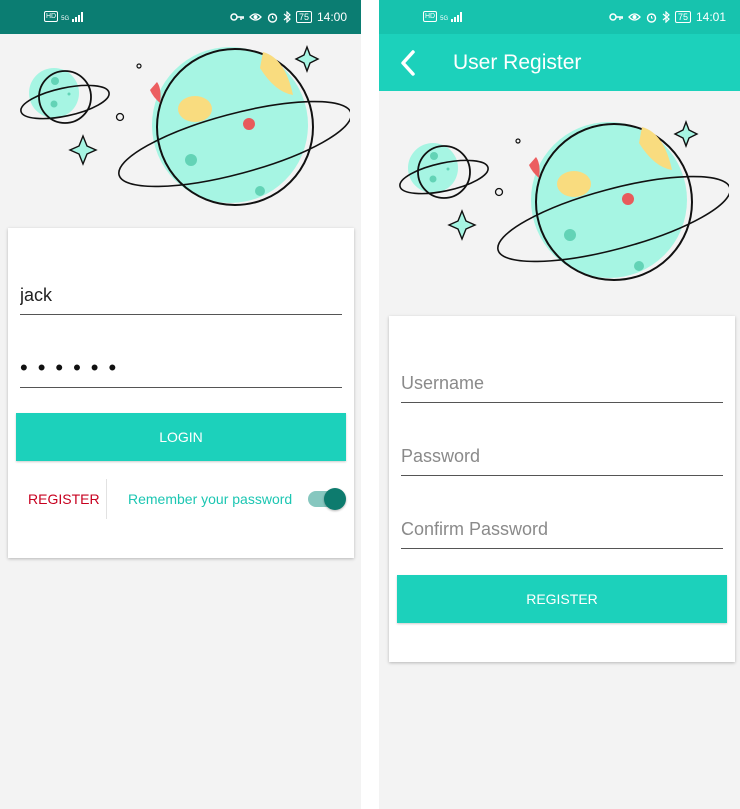  I want to click on toggle-knob, so click(335, 499).